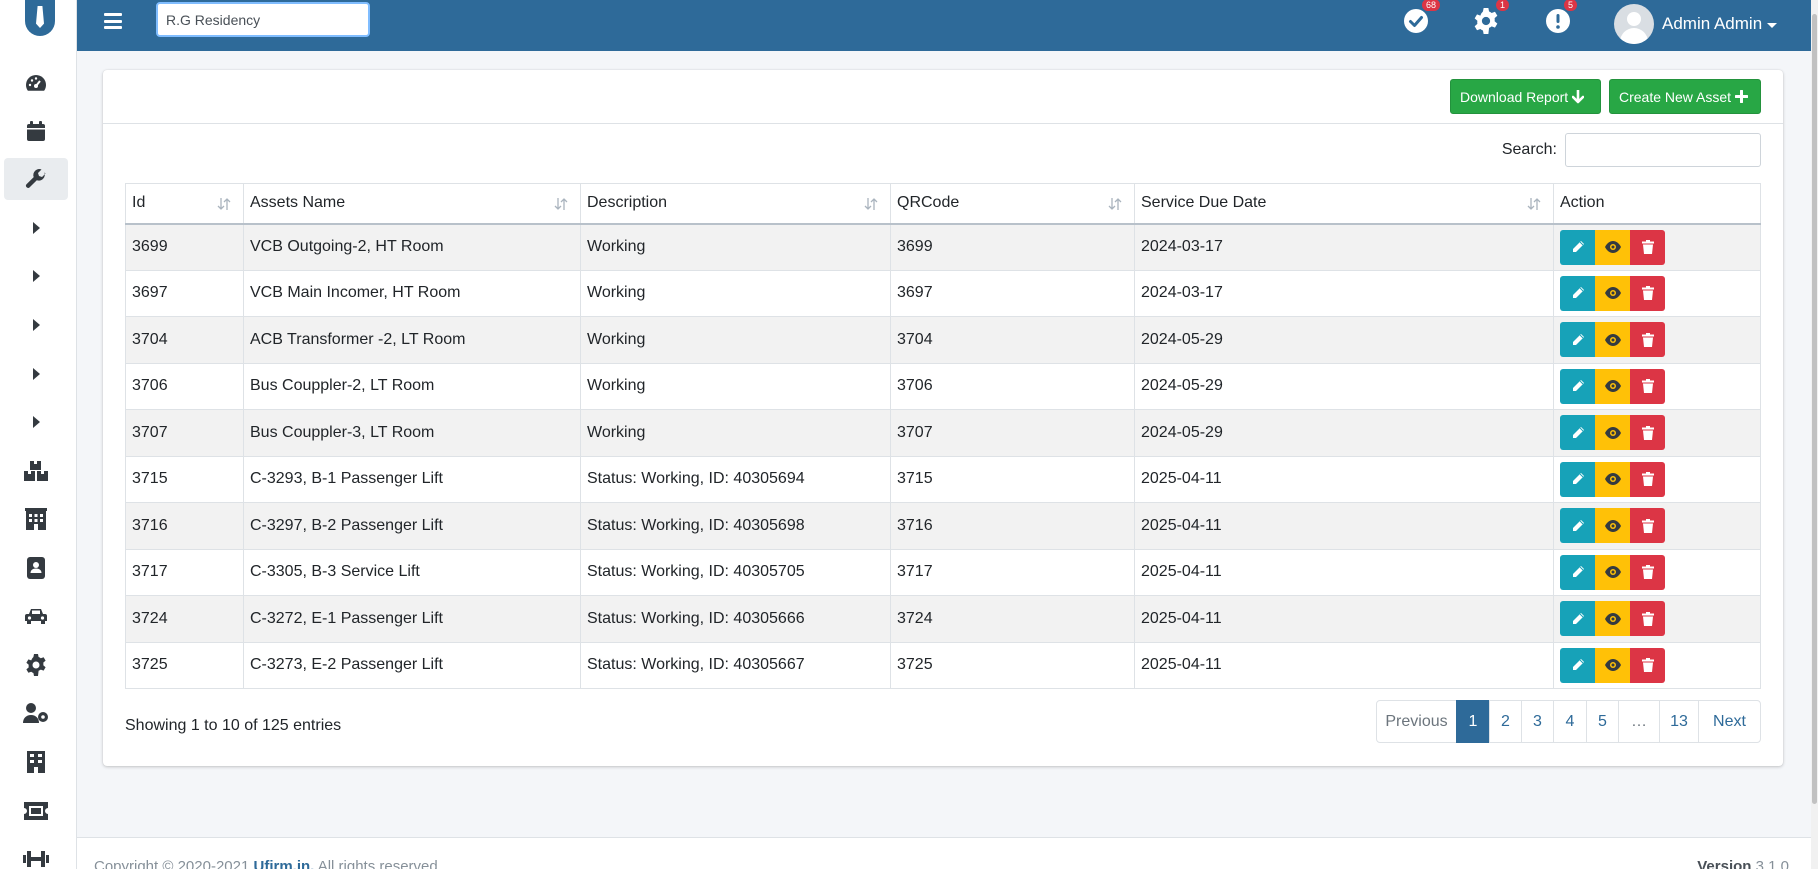 This screenshot has width=1818, height=869. What do you see at coordinates (36, 665) in the screenshot?
I see `sidebar-item-settings` at bounding box center [36, 665].